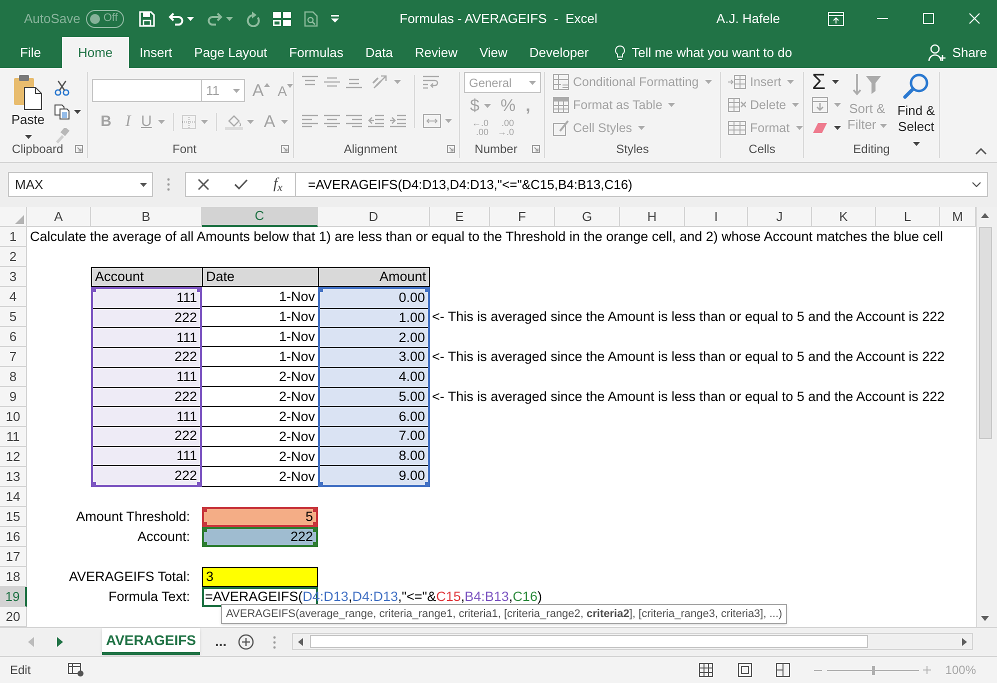 The image size is (997, 683). What do you see at coordinates (916, 111) in the screenshot?
I see `find-select-button: Find & Select` at bounding box center [916, 111].